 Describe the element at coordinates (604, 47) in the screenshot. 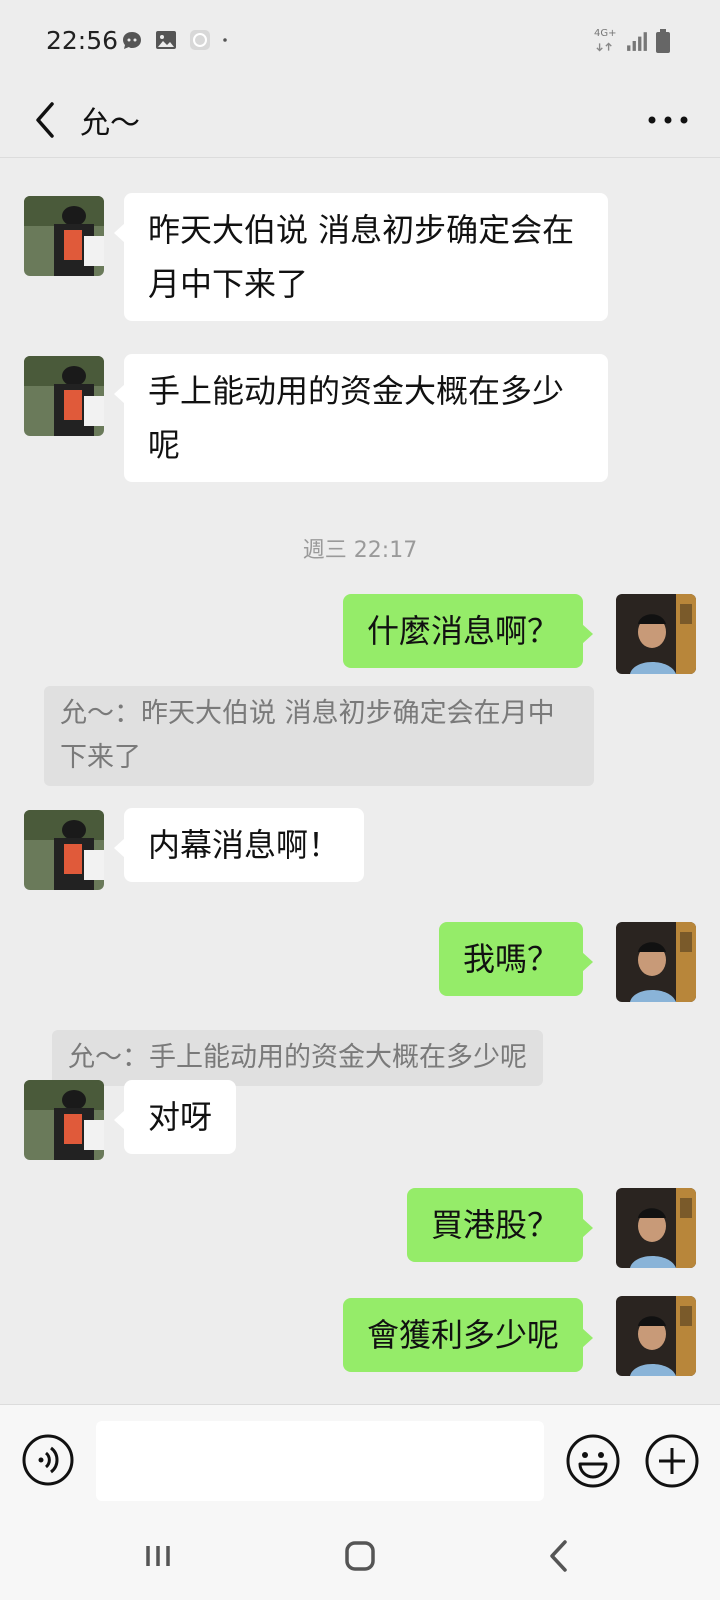

I see `data-arrows-icon` at that location.